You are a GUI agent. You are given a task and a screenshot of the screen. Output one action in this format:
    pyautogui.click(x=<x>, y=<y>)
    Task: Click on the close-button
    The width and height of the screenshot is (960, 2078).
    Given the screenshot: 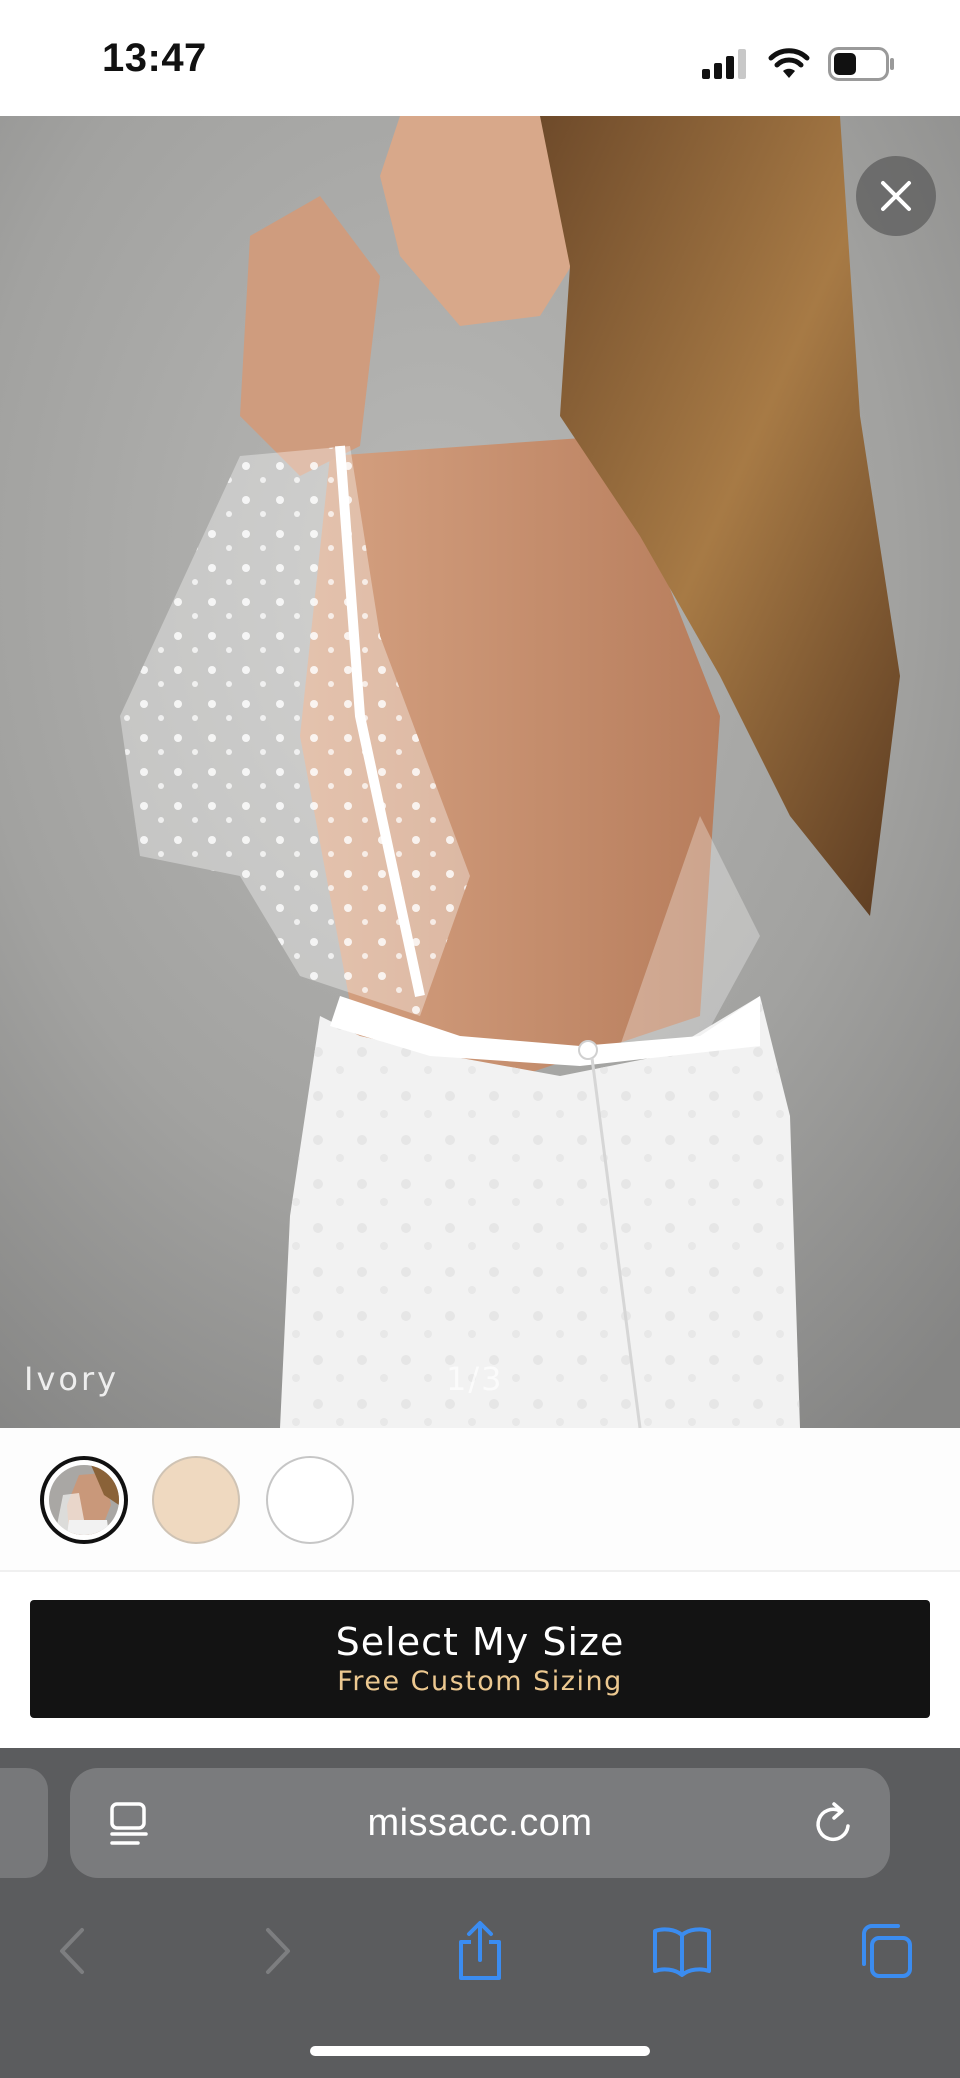 What is the action you would take?
    pyautogui.click(x=896, y=196)
    